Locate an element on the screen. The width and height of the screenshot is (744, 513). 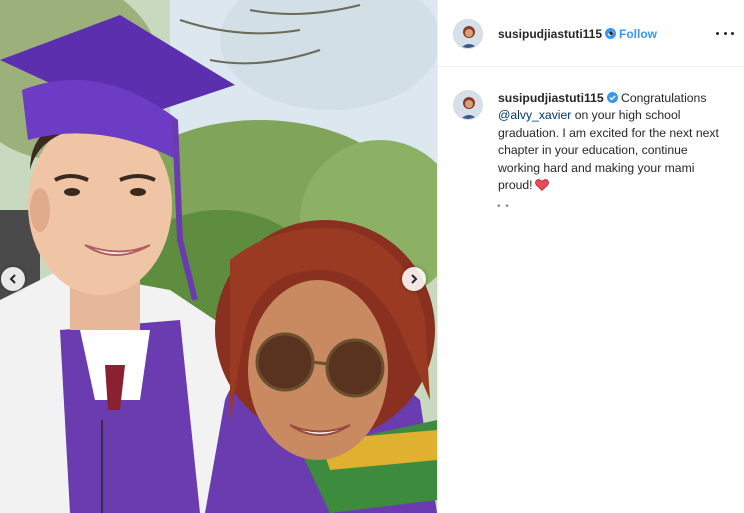
chevron-left-icon is located at coordinates (12, 279).